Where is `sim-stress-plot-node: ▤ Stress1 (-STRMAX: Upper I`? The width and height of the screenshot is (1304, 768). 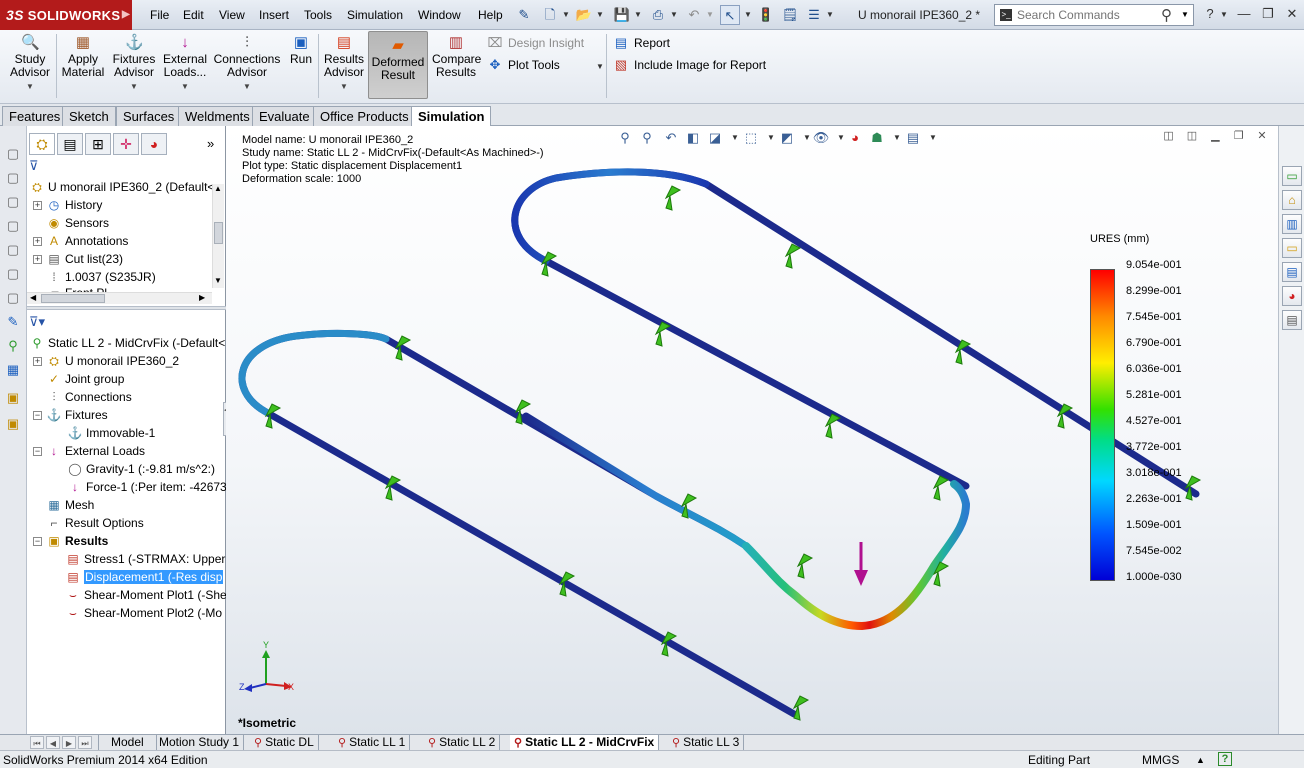
sim-stress-plot-node: ▤ Stress1 (-STRMAX: Upper I is located at coordinates (148, 559).